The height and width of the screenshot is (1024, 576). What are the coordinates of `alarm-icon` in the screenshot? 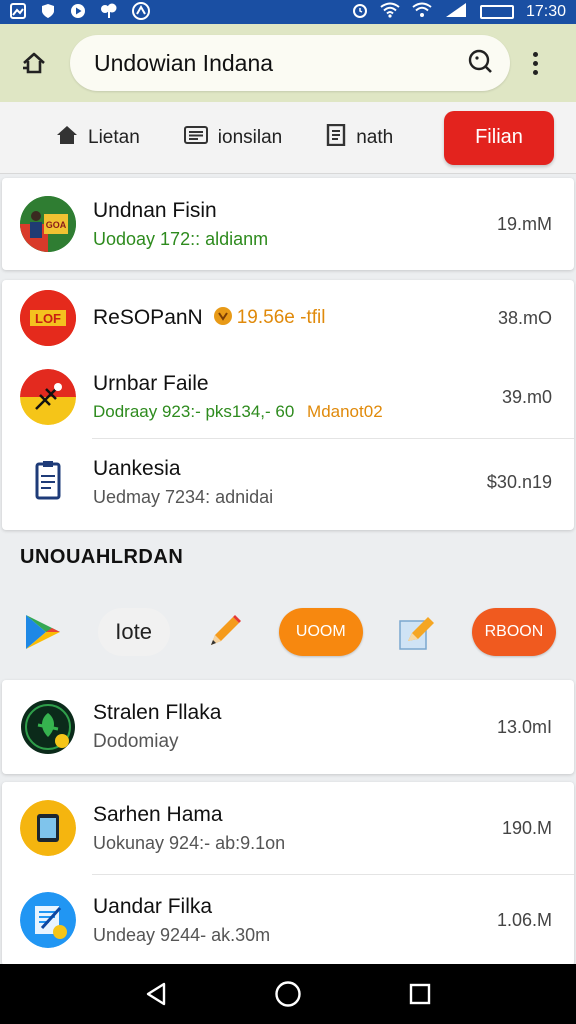 It's located at (360, 12).